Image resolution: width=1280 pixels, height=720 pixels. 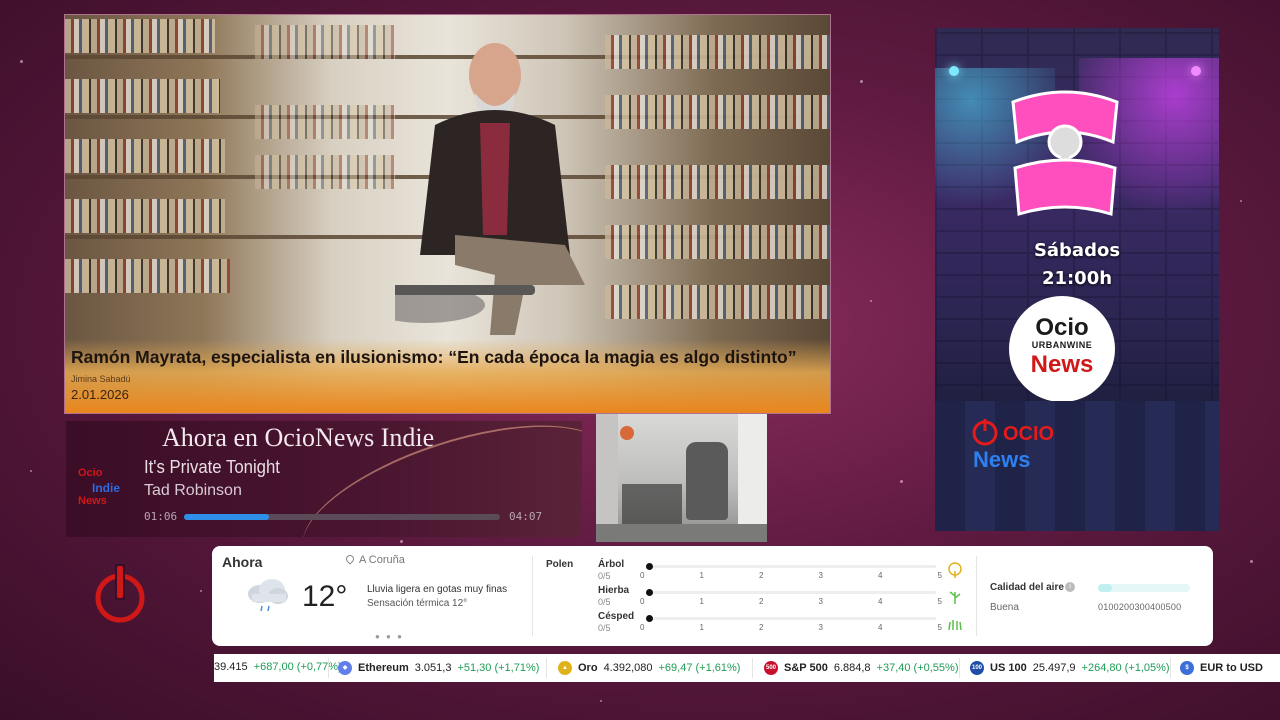 I want to click on ticker-price: 6.884,8, so click(x=852, y=668).